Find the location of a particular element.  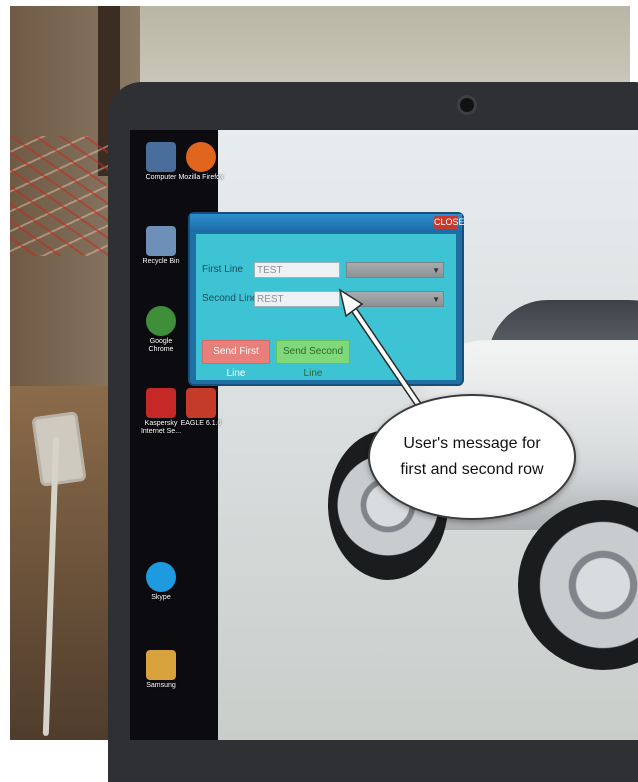

annotation-line-1: User's message for is located at coordinates (472, 443).